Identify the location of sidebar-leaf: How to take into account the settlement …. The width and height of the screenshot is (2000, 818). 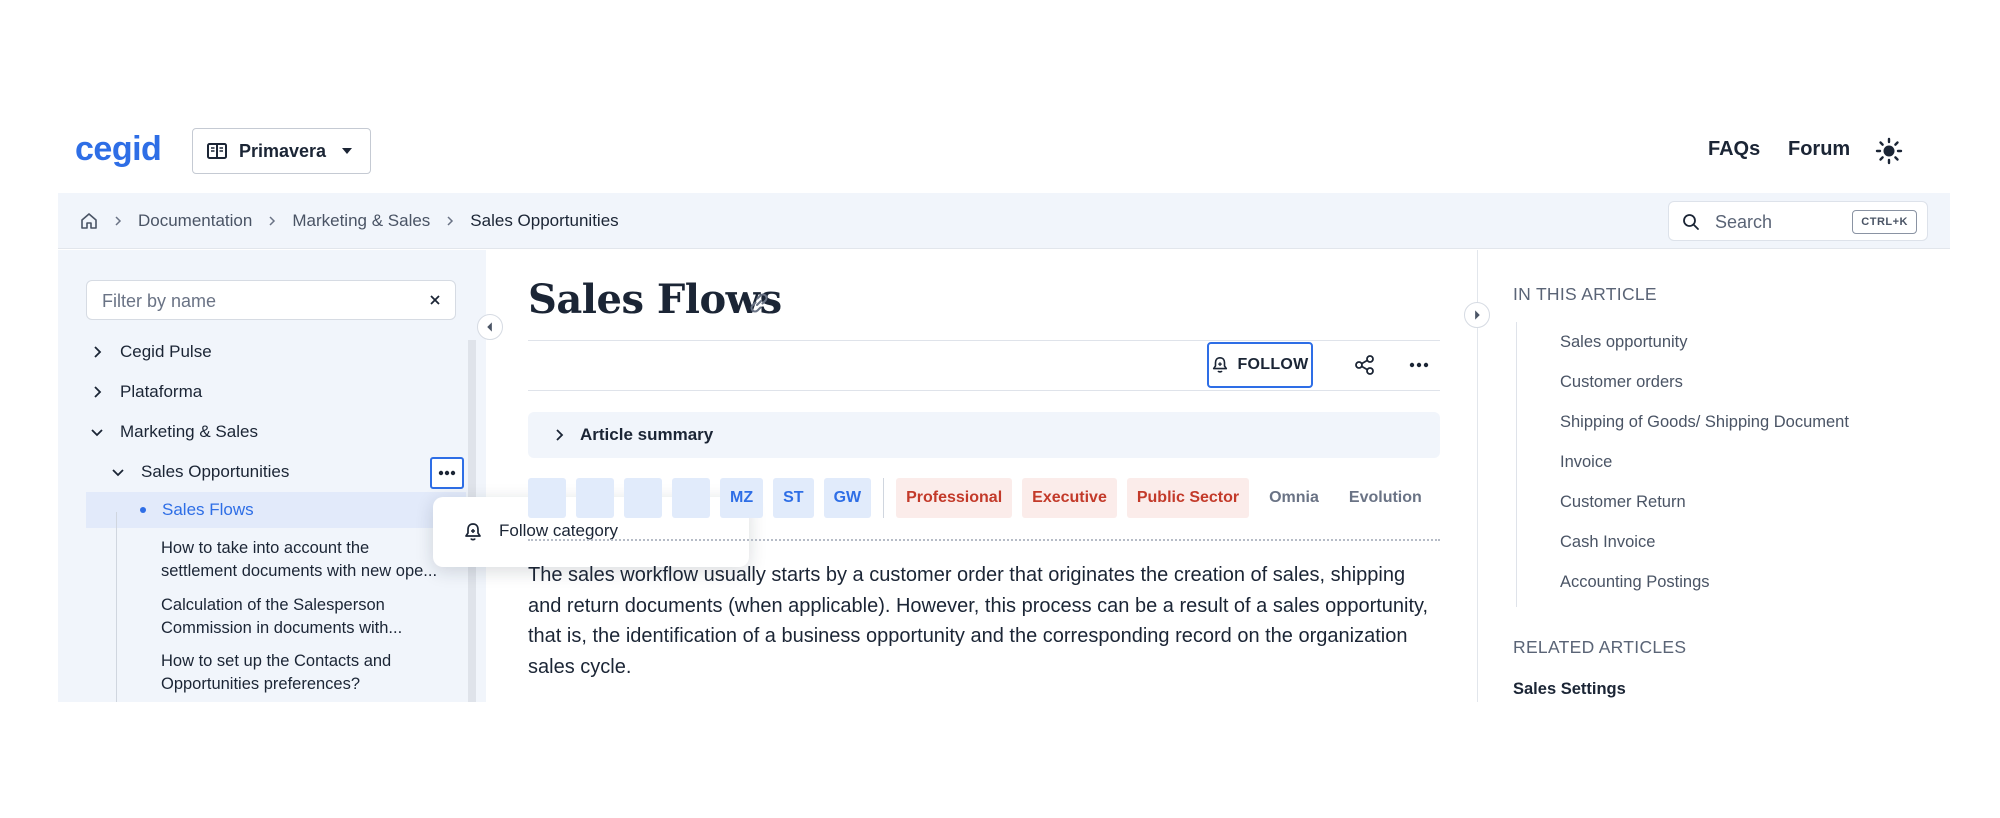
(311, 560).